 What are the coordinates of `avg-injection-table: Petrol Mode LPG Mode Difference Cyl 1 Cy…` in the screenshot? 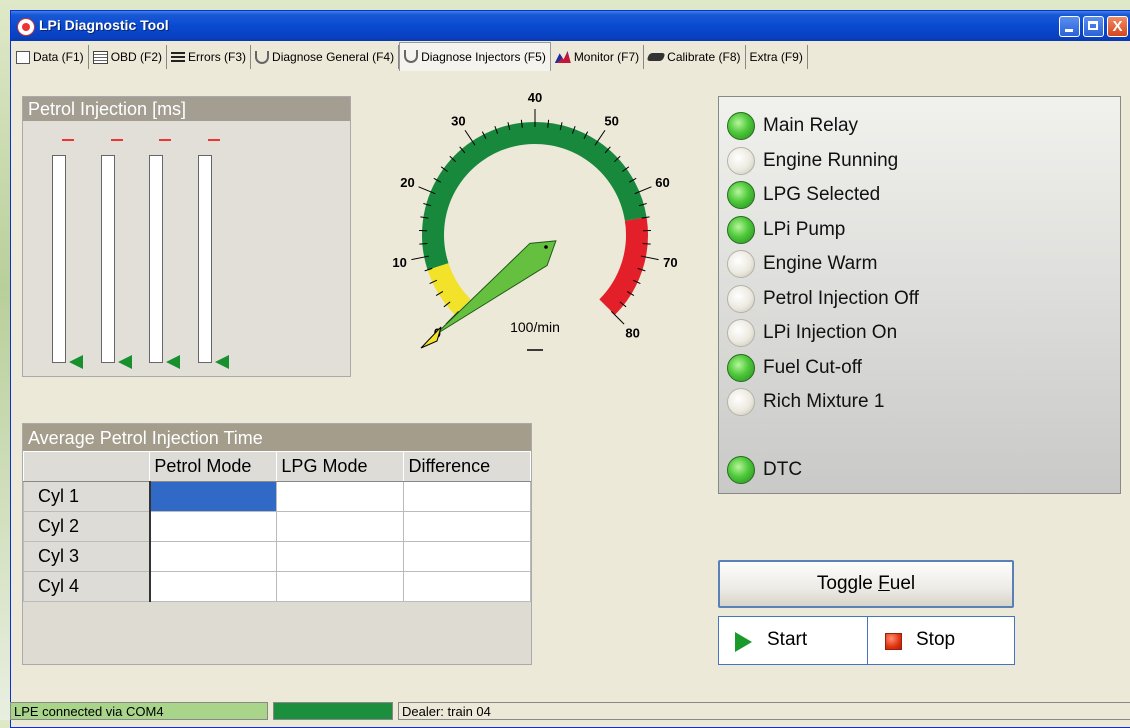 It's located at (277, 526).